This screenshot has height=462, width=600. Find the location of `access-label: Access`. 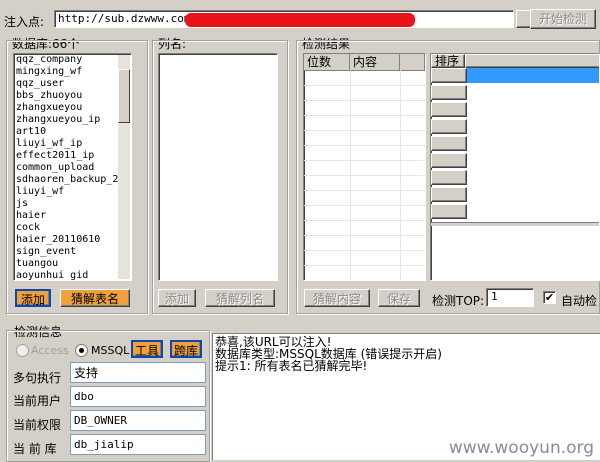

access-label: Access is located at coordinates (50, 350).